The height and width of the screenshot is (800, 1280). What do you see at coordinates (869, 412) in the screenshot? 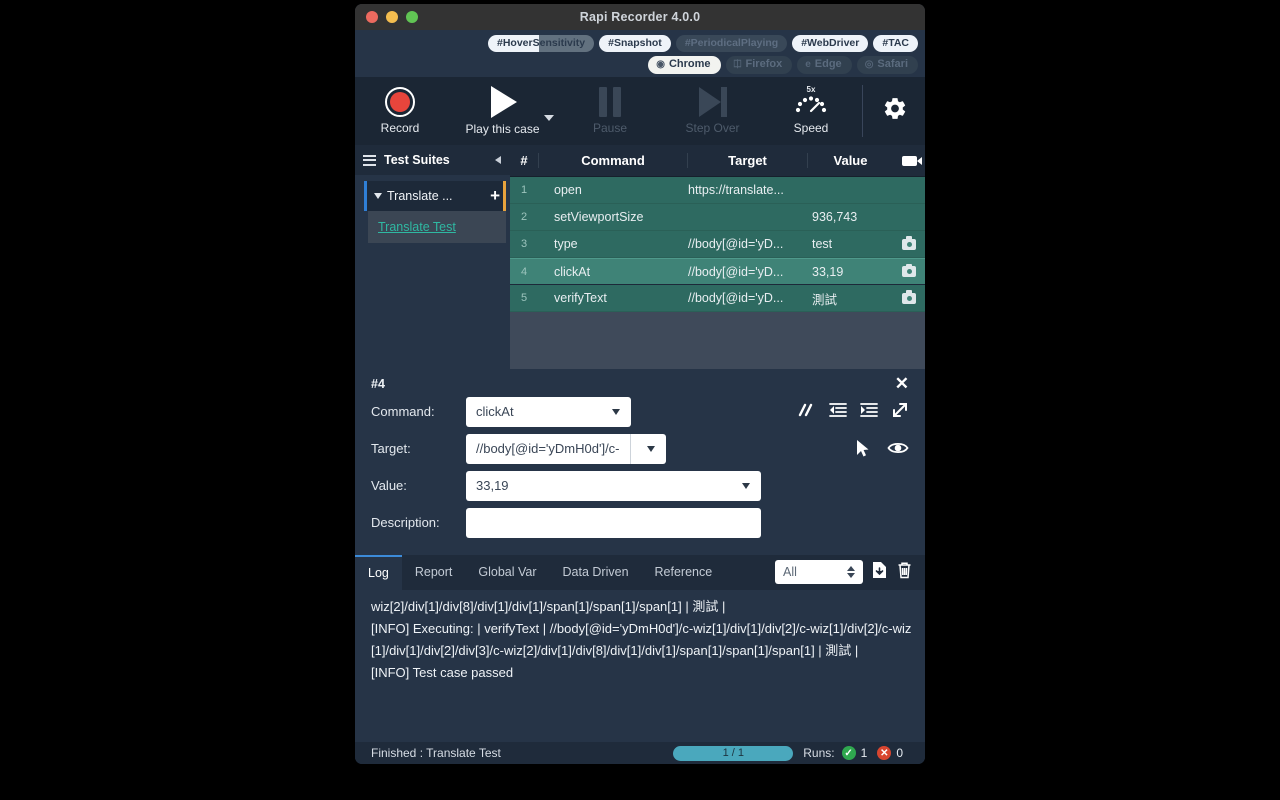
I see `indent-icon` at bounding box center [869, 412].